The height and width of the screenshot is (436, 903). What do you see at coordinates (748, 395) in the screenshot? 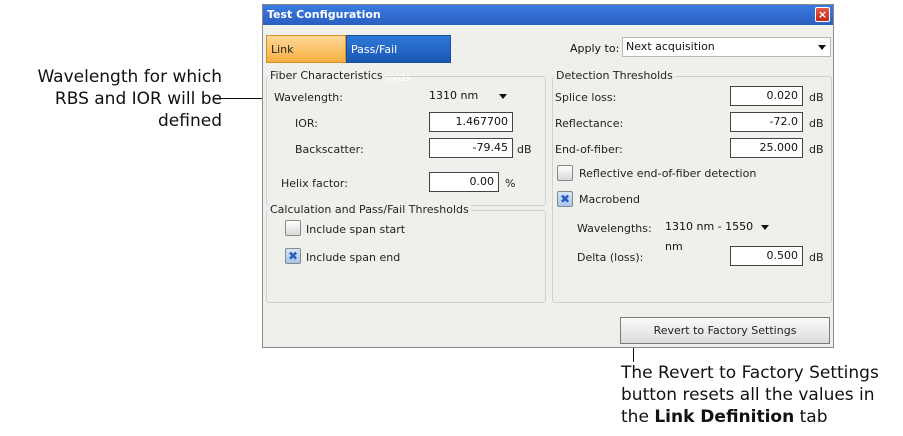
I see `callout-line: button resets all the values in` at bounding box center [748, 395].